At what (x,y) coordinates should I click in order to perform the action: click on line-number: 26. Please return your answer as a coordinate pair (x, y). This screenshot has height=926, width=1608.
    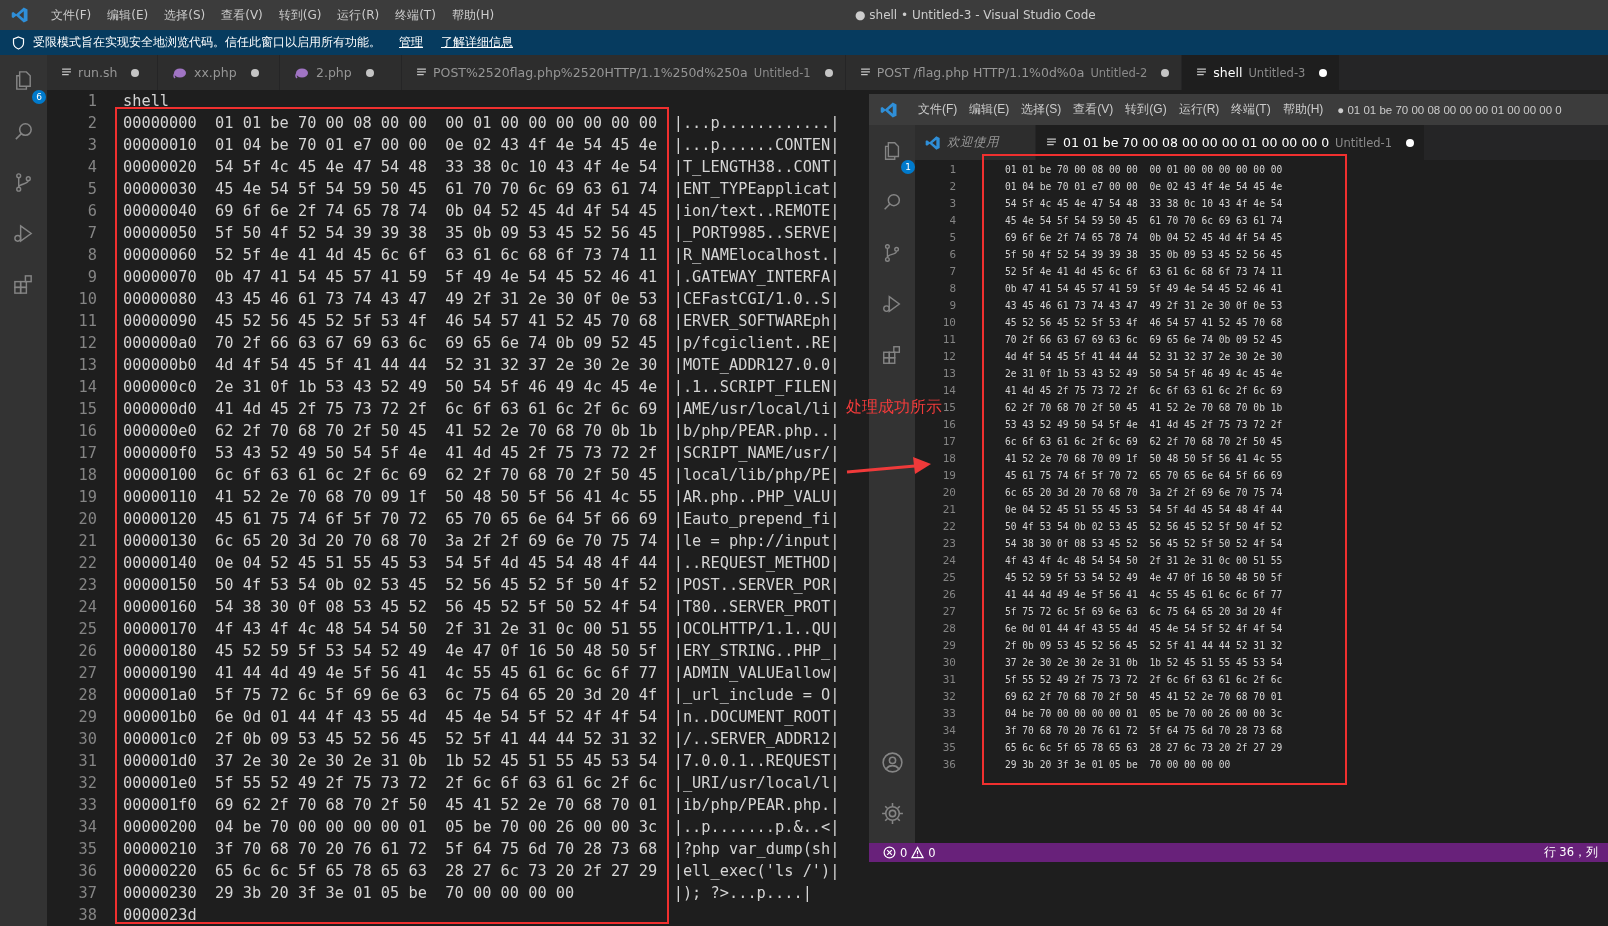
    Looking at the image, I should click on (949, 594).